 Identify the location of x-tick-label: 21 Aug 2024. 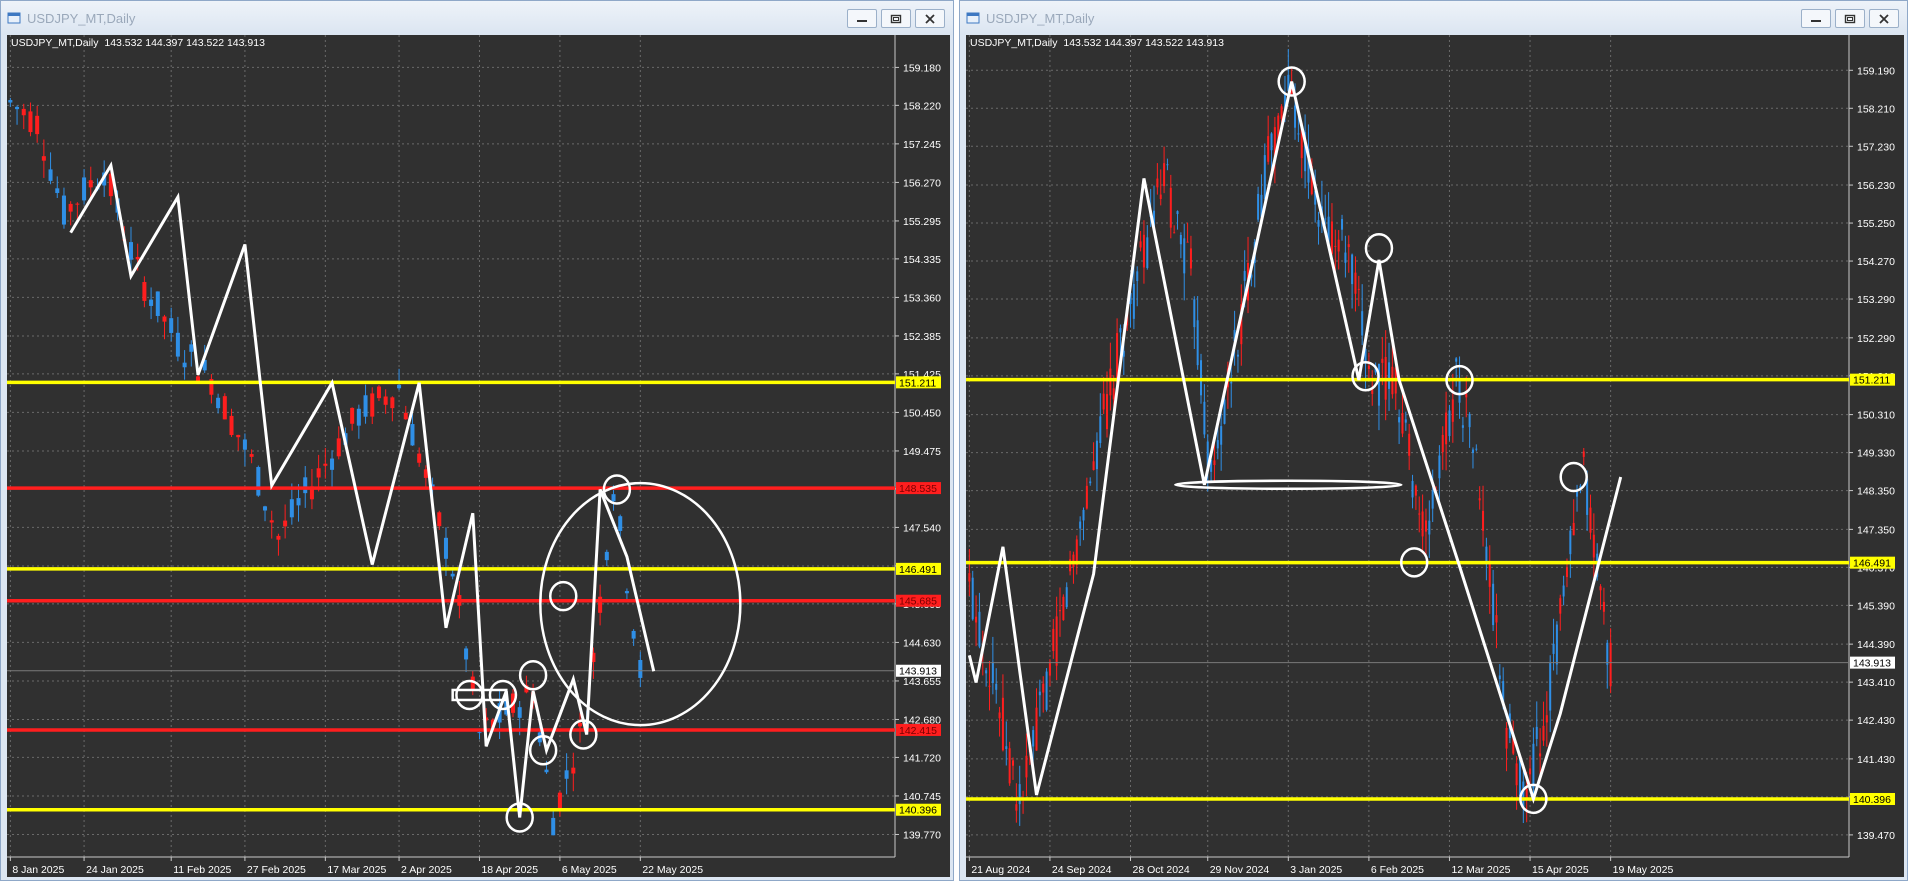
(1000, 870).